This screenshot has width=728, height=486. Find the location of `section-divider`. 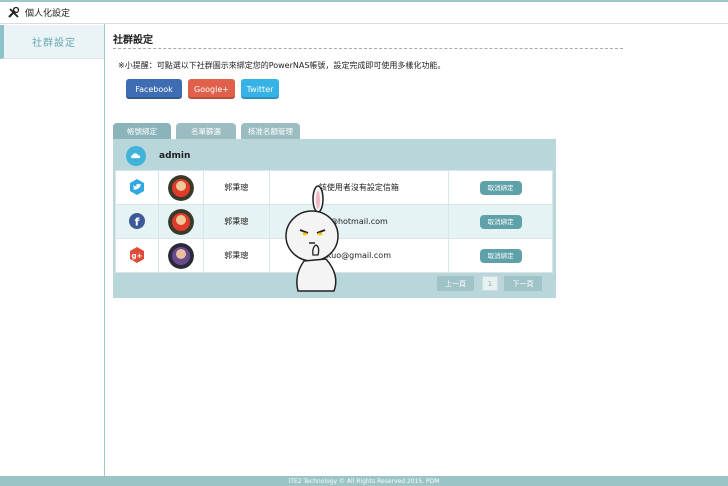

section-divider is located at coordinates (368, 48).